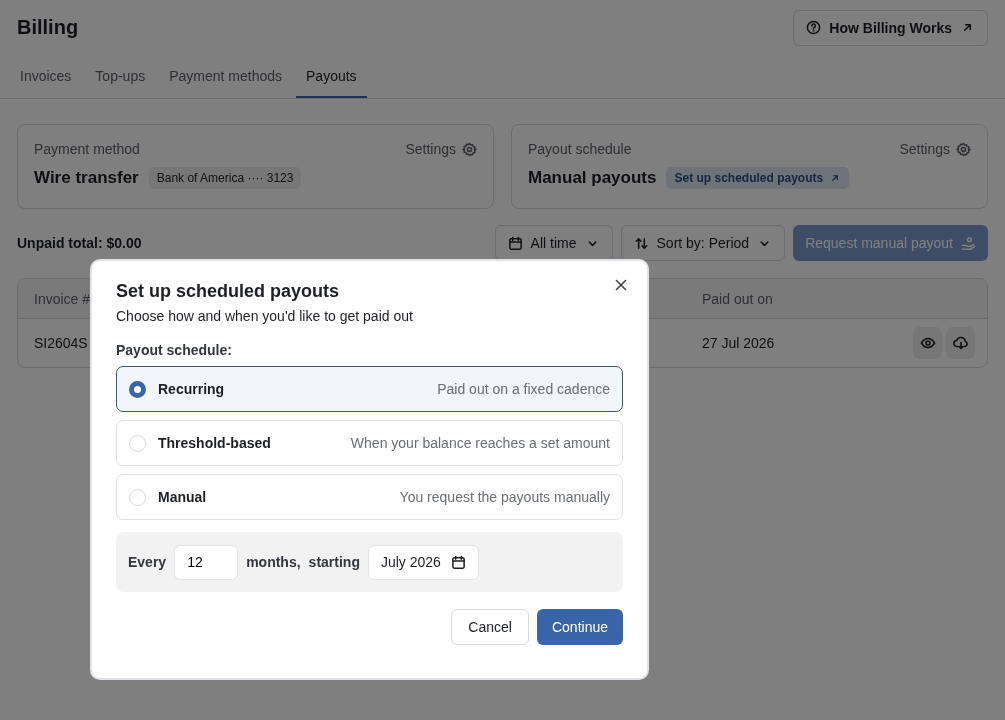 The width and height of the screenshot is (1005, 720). Describe the element at coordinates (890, 27) in the screenshot. I see `help-button: How Billing Works` at that location.